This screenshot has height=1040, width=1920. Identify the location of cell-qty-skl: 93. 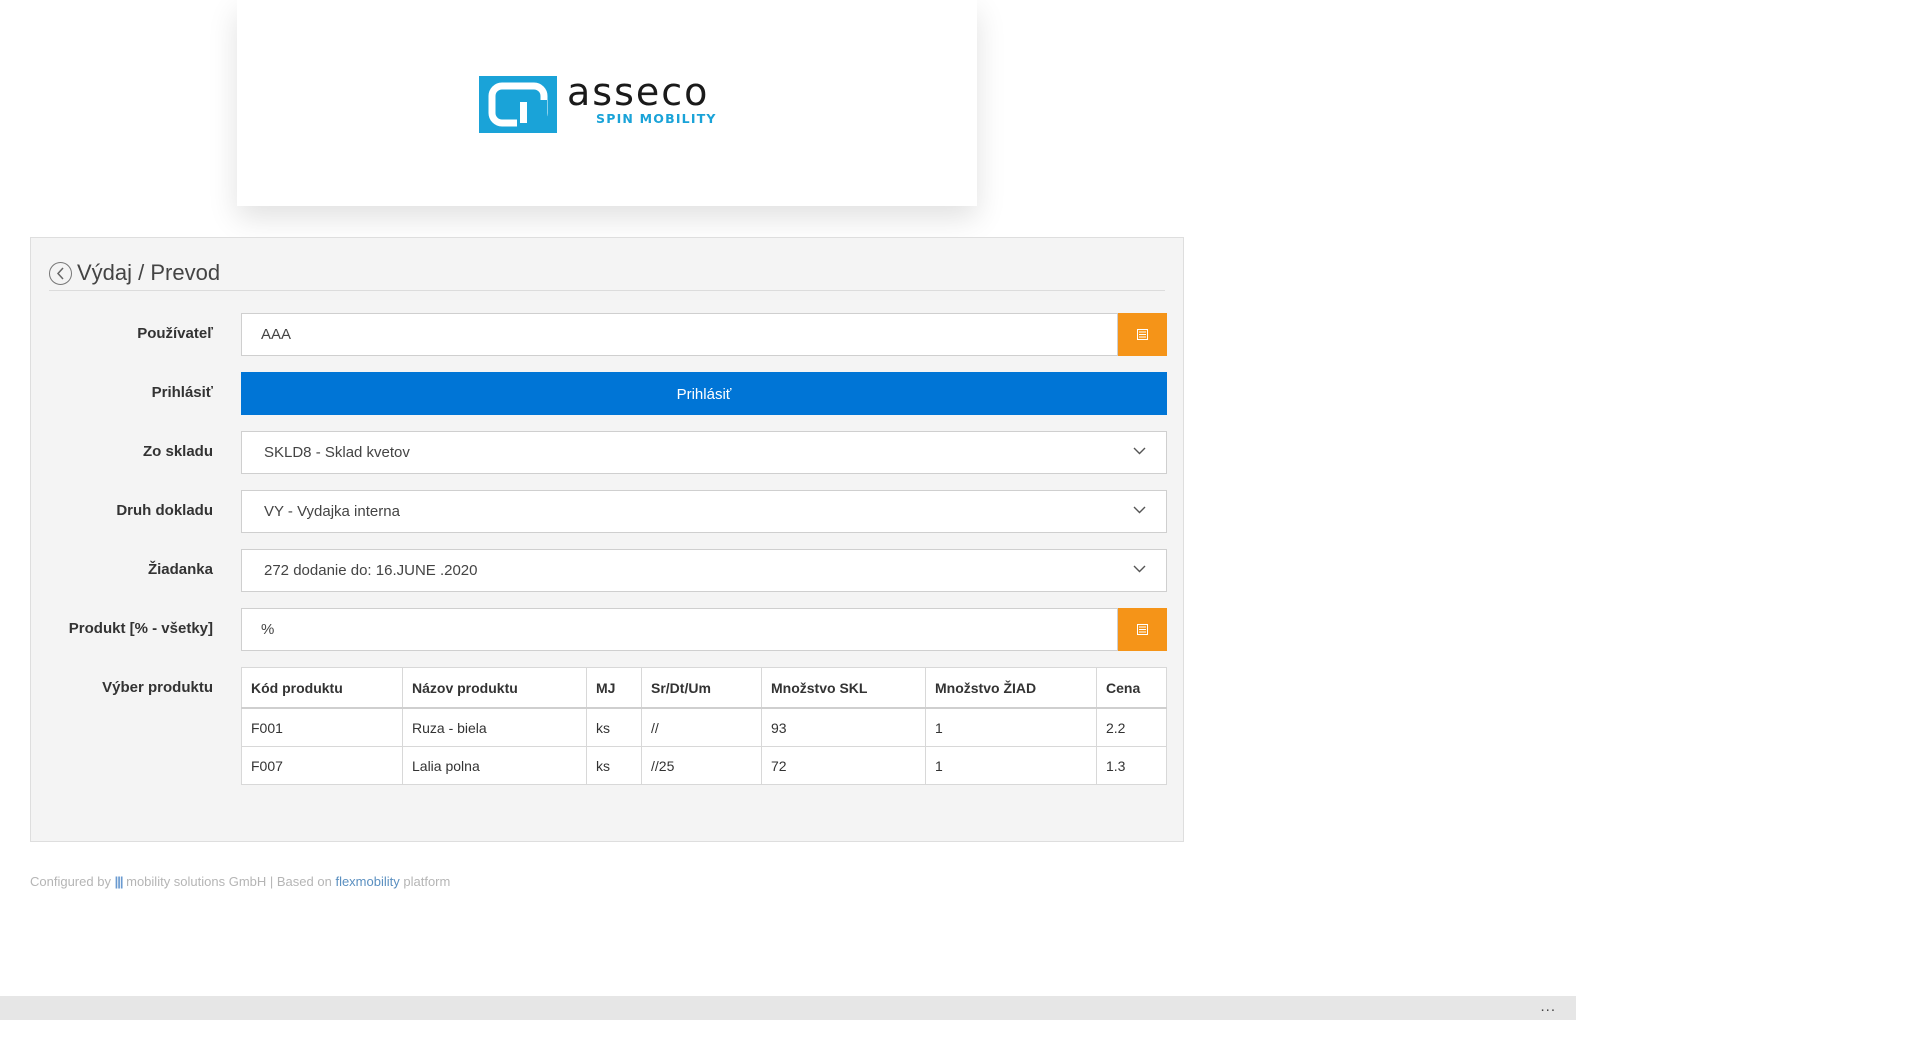
(843, 727).